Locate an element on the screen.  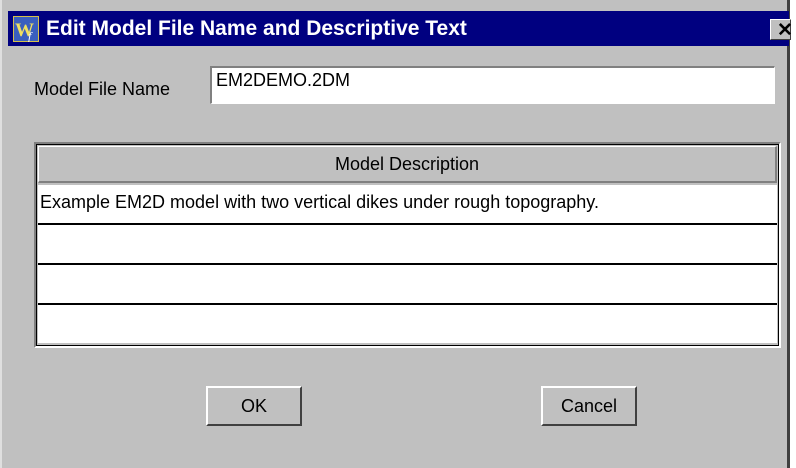
cancel-button: Cancel is located at coordinates (589, 406).